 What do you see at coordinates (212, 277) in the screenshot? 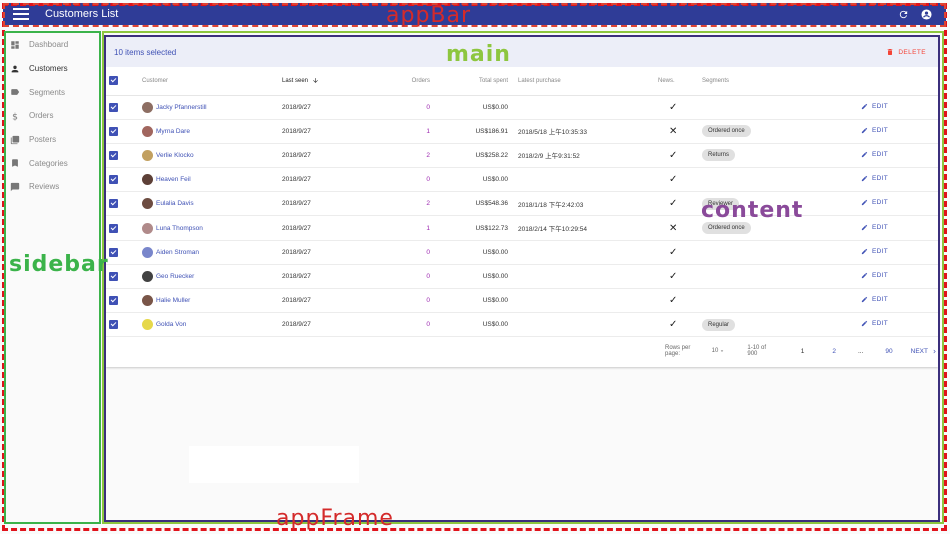
I see `customer-cell: Geo Ruecker` at bounding box center [212, 277].